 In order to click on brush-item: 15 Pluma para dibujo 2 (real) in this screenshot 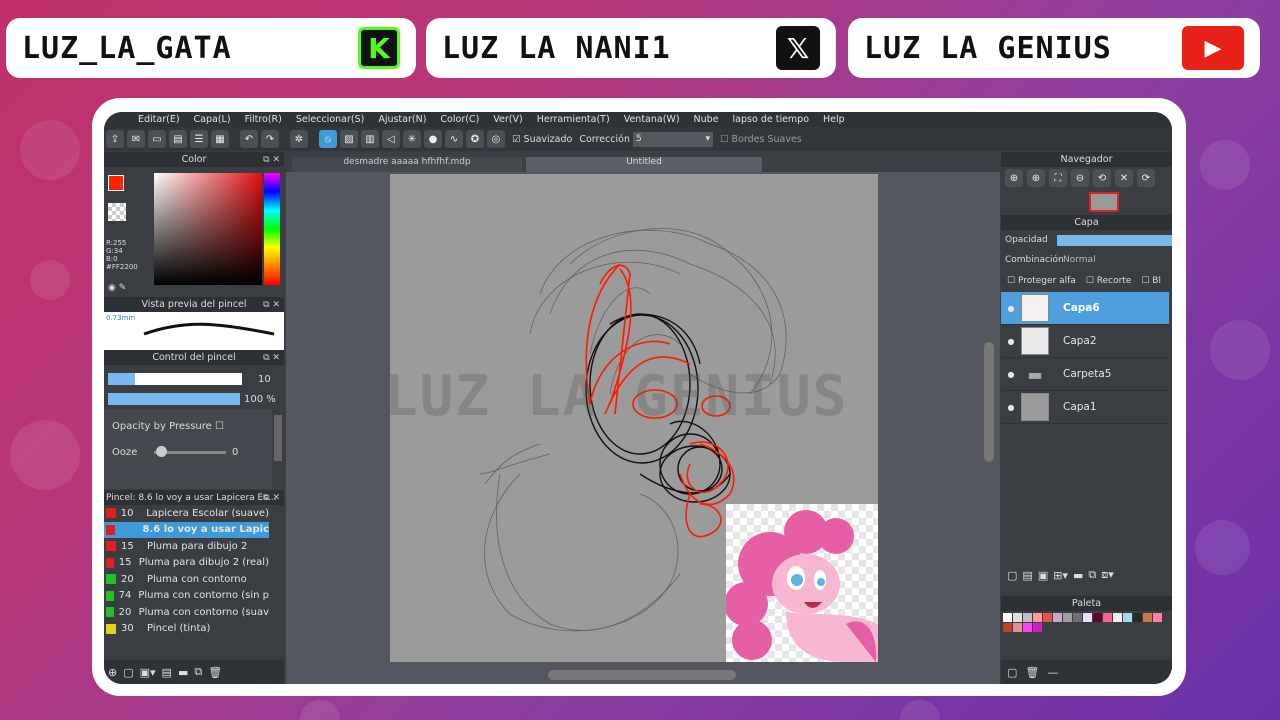, I will do `click(186, 563)`.